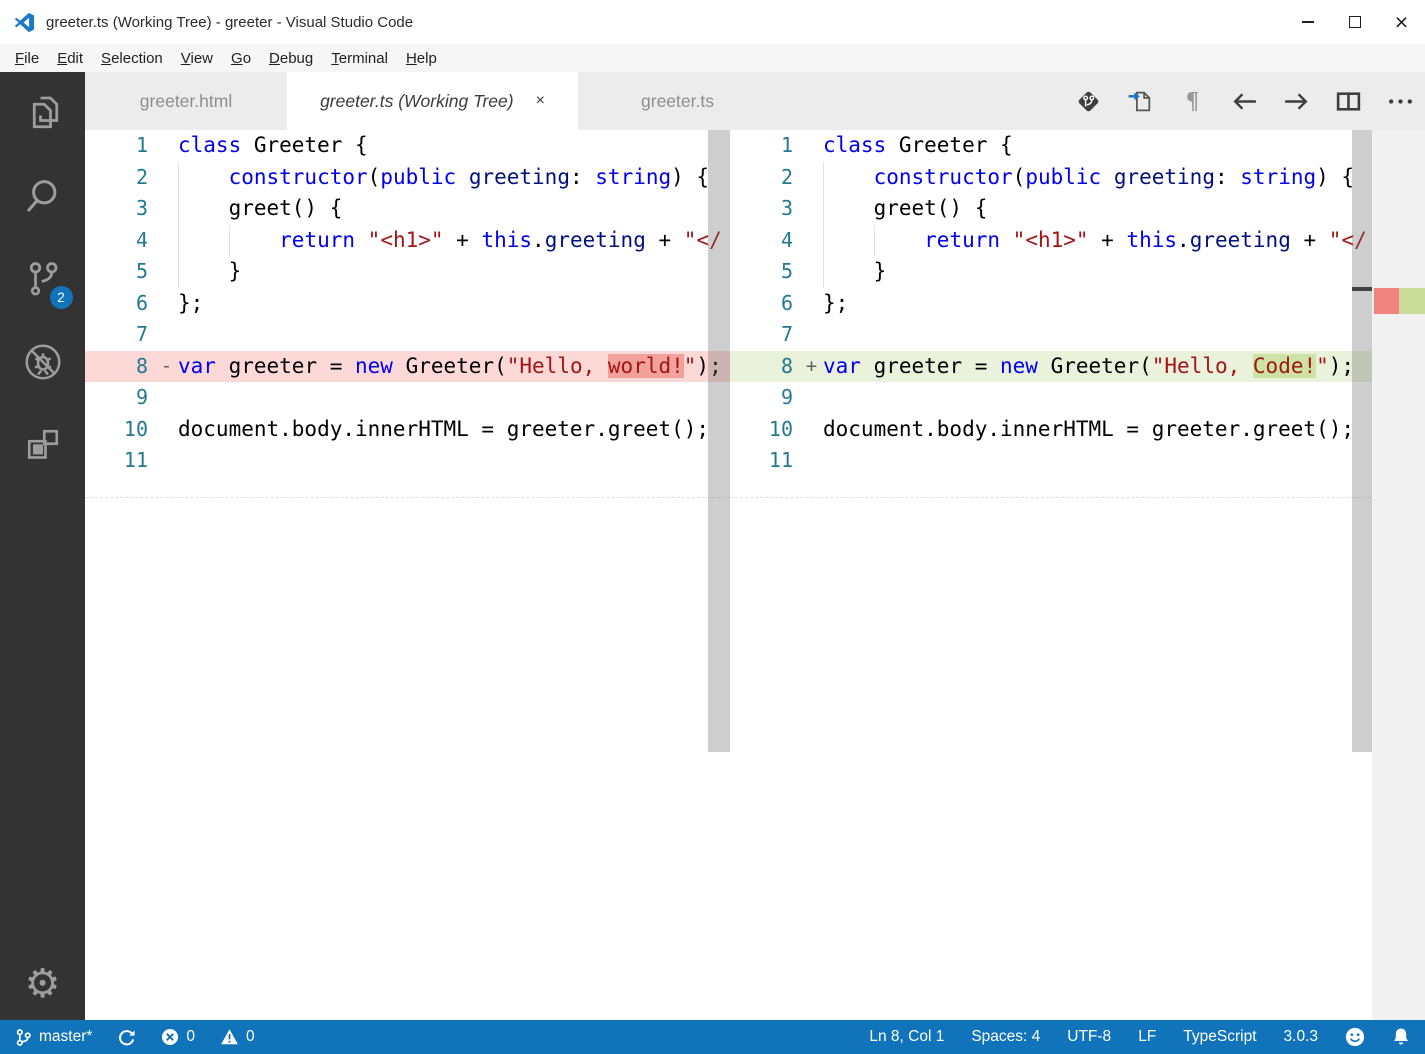  Describe the element at coordinates (1088, 101) in the screenshot. I see `open-changes-button` at that location.